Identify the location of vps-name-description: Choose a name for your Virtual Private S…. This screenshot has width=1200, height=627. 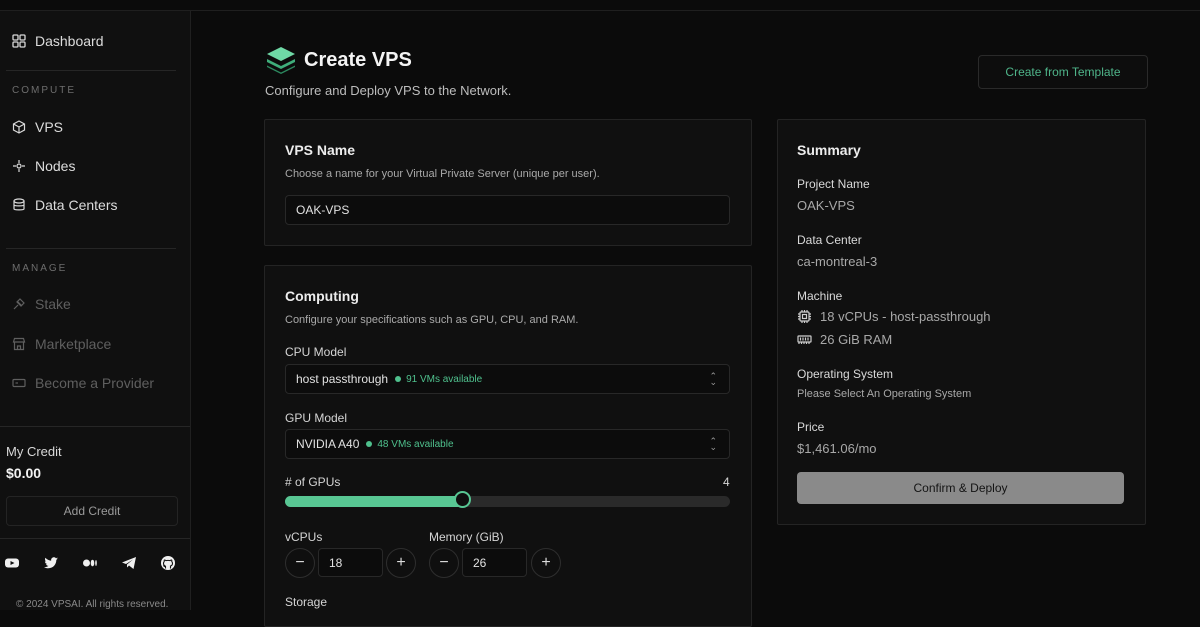
(442, 174).